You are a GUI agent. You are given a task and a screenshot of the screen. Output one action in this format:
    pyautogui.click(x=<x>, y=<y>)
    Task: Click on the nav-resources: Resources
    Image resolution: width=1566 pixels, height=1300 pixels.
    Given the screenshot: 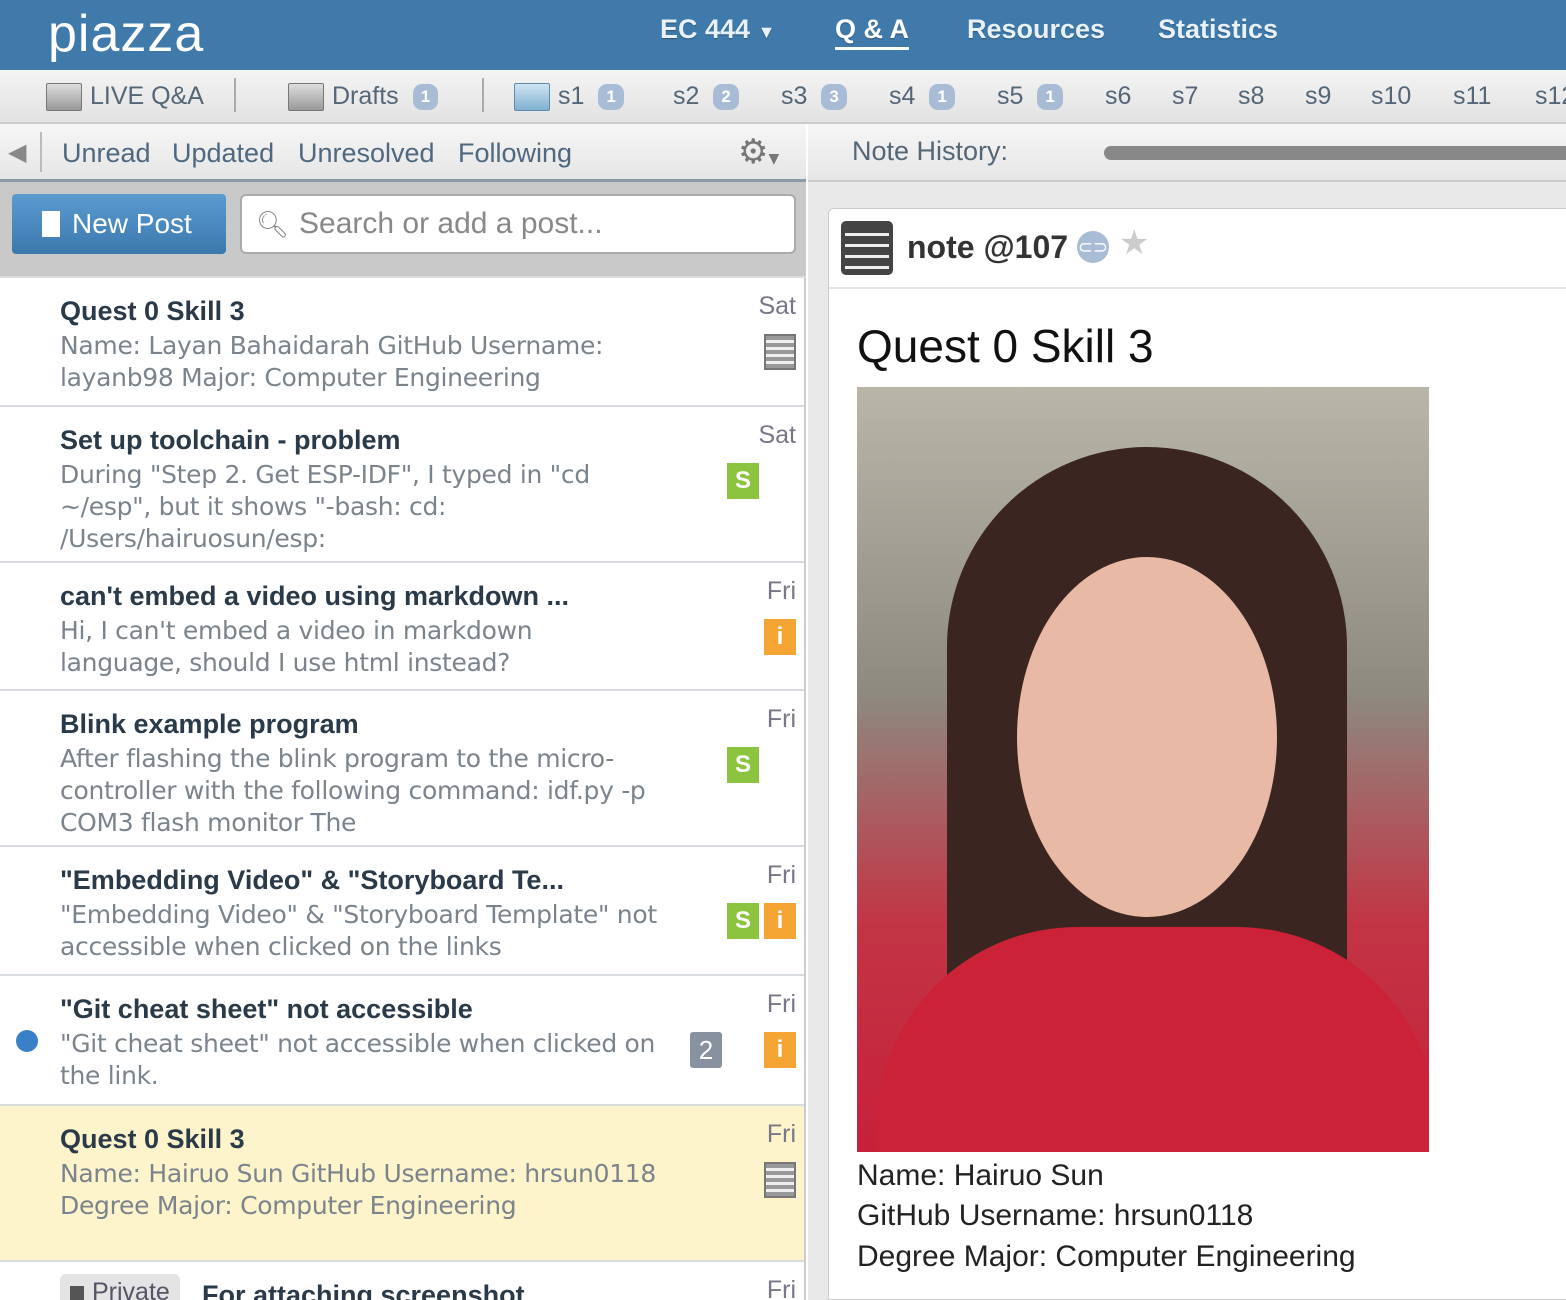 What is the action you would take?
    pyautogui.click(x=1036, y=29)
    